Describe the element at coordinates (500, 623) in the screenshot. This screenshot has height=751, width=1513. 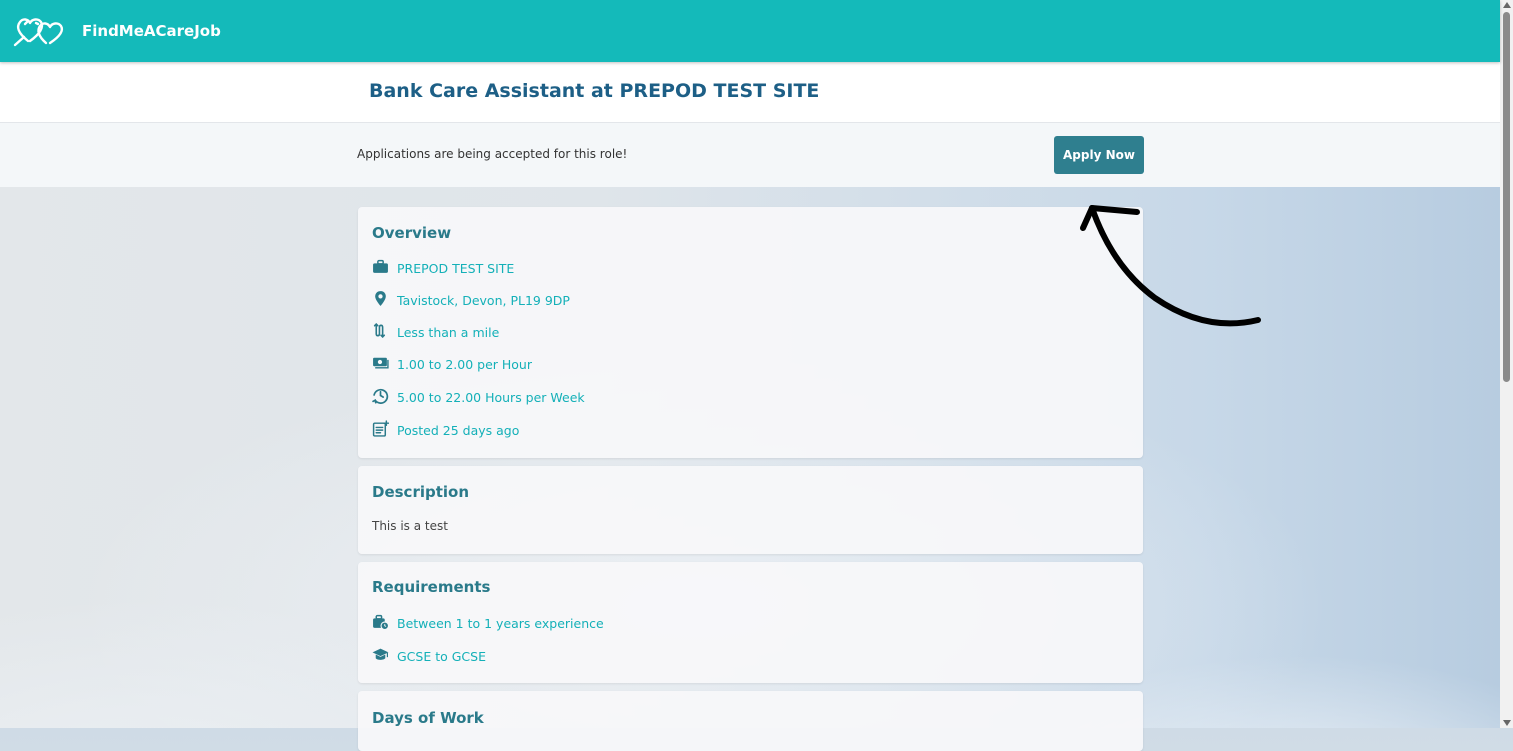
I see `requirement-item-text: Between 1 to 1 years experience` at that location.